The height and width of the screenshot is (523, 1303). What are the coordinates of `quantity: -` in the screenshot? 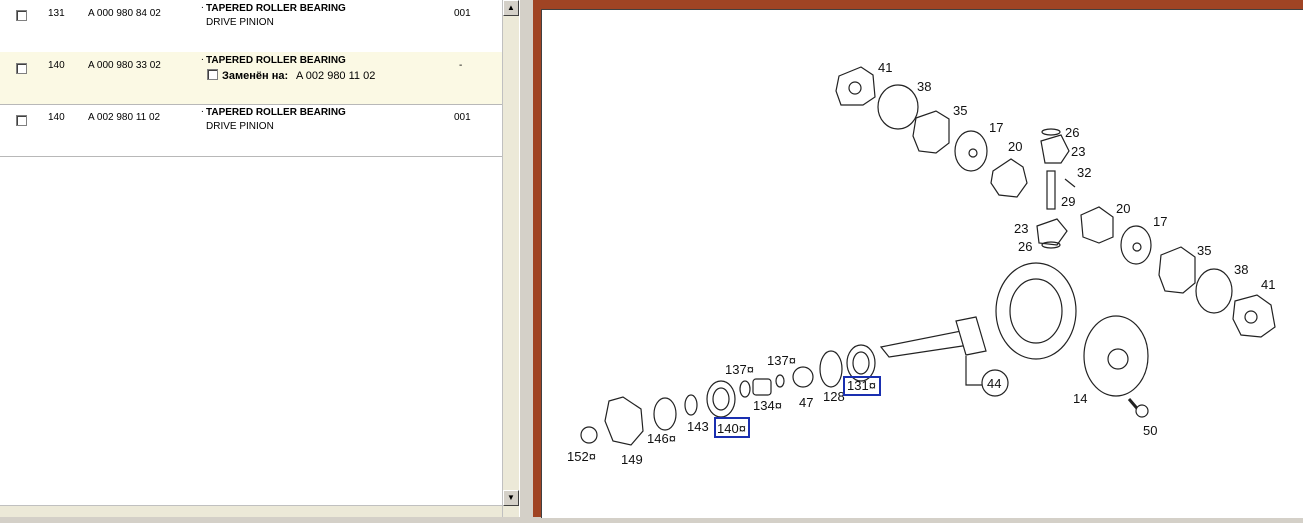 It's located at (461, 65).